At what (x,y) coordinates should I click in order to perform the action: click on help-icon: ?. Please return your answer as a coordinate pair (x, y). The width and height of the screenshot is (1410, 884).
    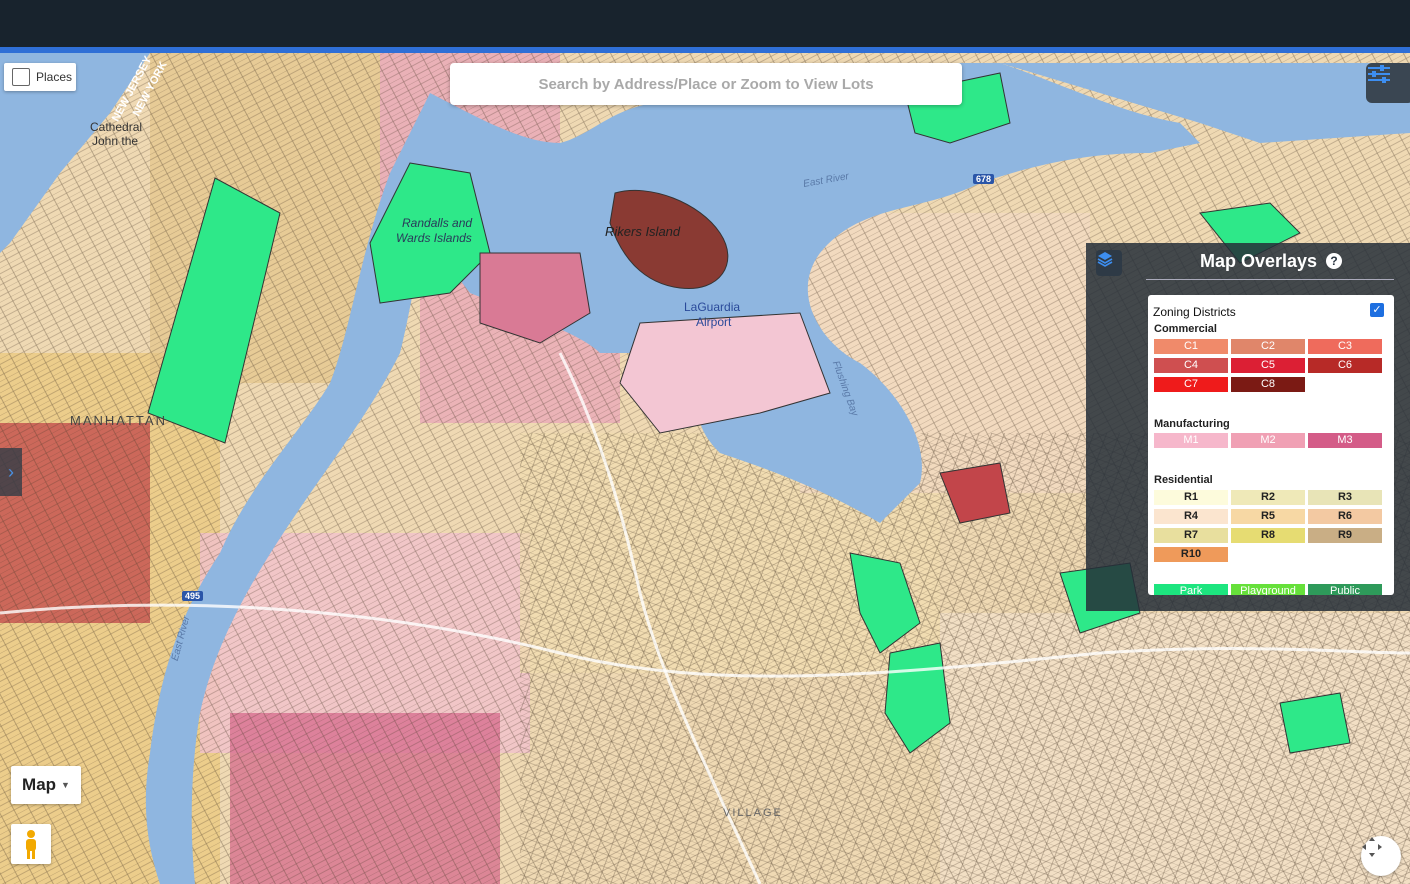
    Looking at the image, I should click on (1334, 261).